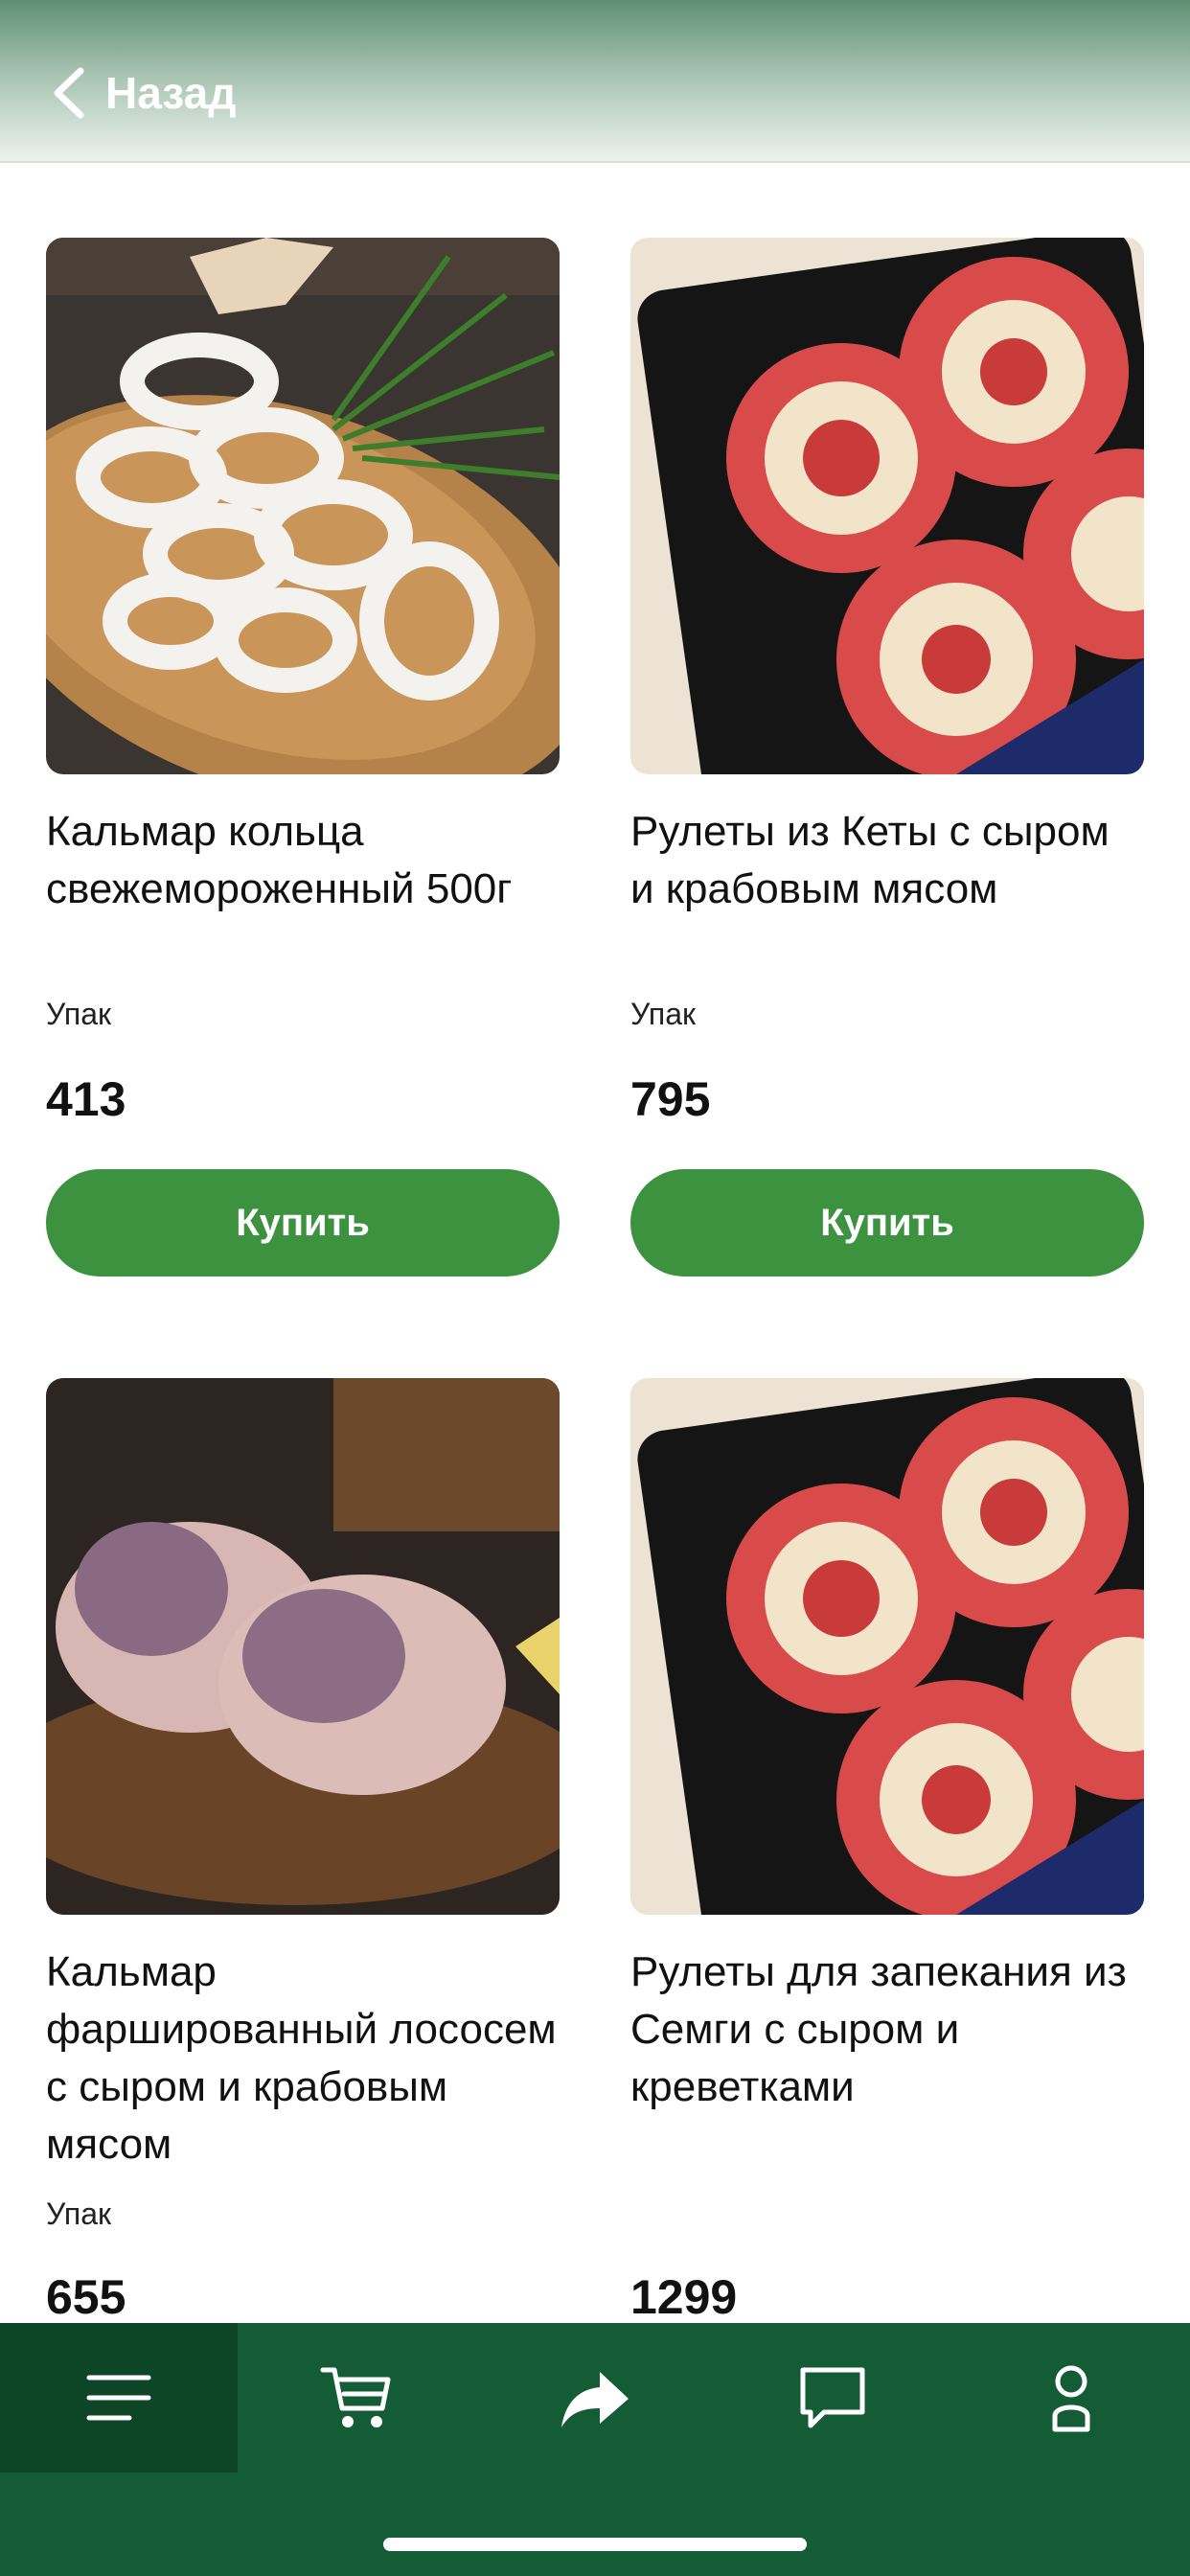 The width and height of the screenshot is (1190, 2576). What do you see at coordinates (670, 1099) in the screenshot?
I see `product-price: 795` at bounding box center [670, 1099].